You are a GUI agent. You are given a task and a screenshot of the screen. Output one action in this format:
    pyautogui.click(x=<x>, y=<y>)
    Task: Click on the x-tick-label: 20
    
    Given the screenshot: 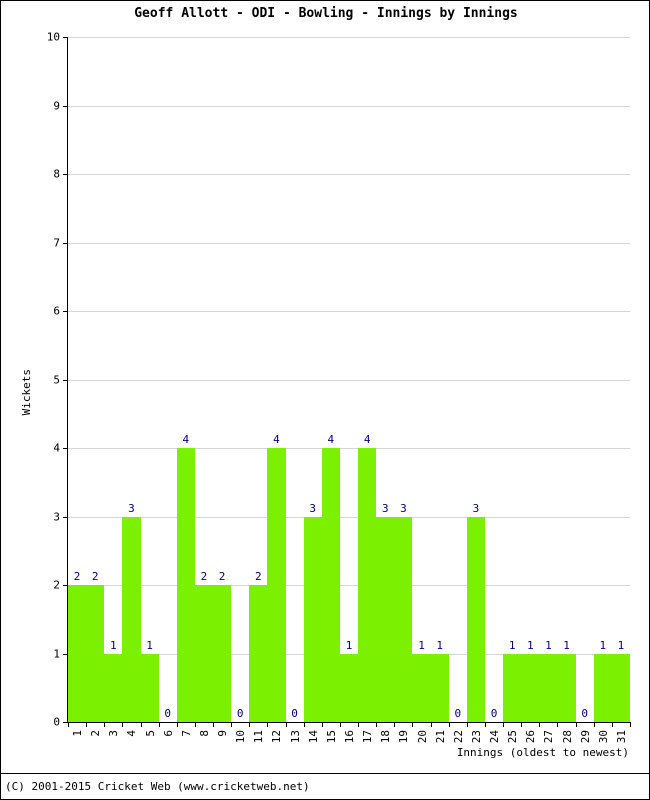 What is the action you would take?
    pyautogui.click(x=422, y=737)
    